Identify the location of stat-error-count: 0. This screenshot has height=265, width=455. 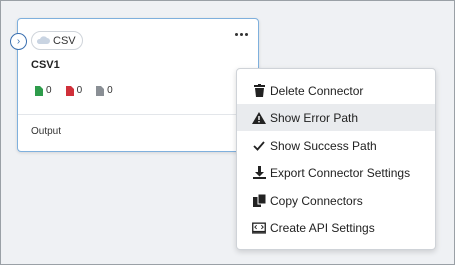
(79, 90).